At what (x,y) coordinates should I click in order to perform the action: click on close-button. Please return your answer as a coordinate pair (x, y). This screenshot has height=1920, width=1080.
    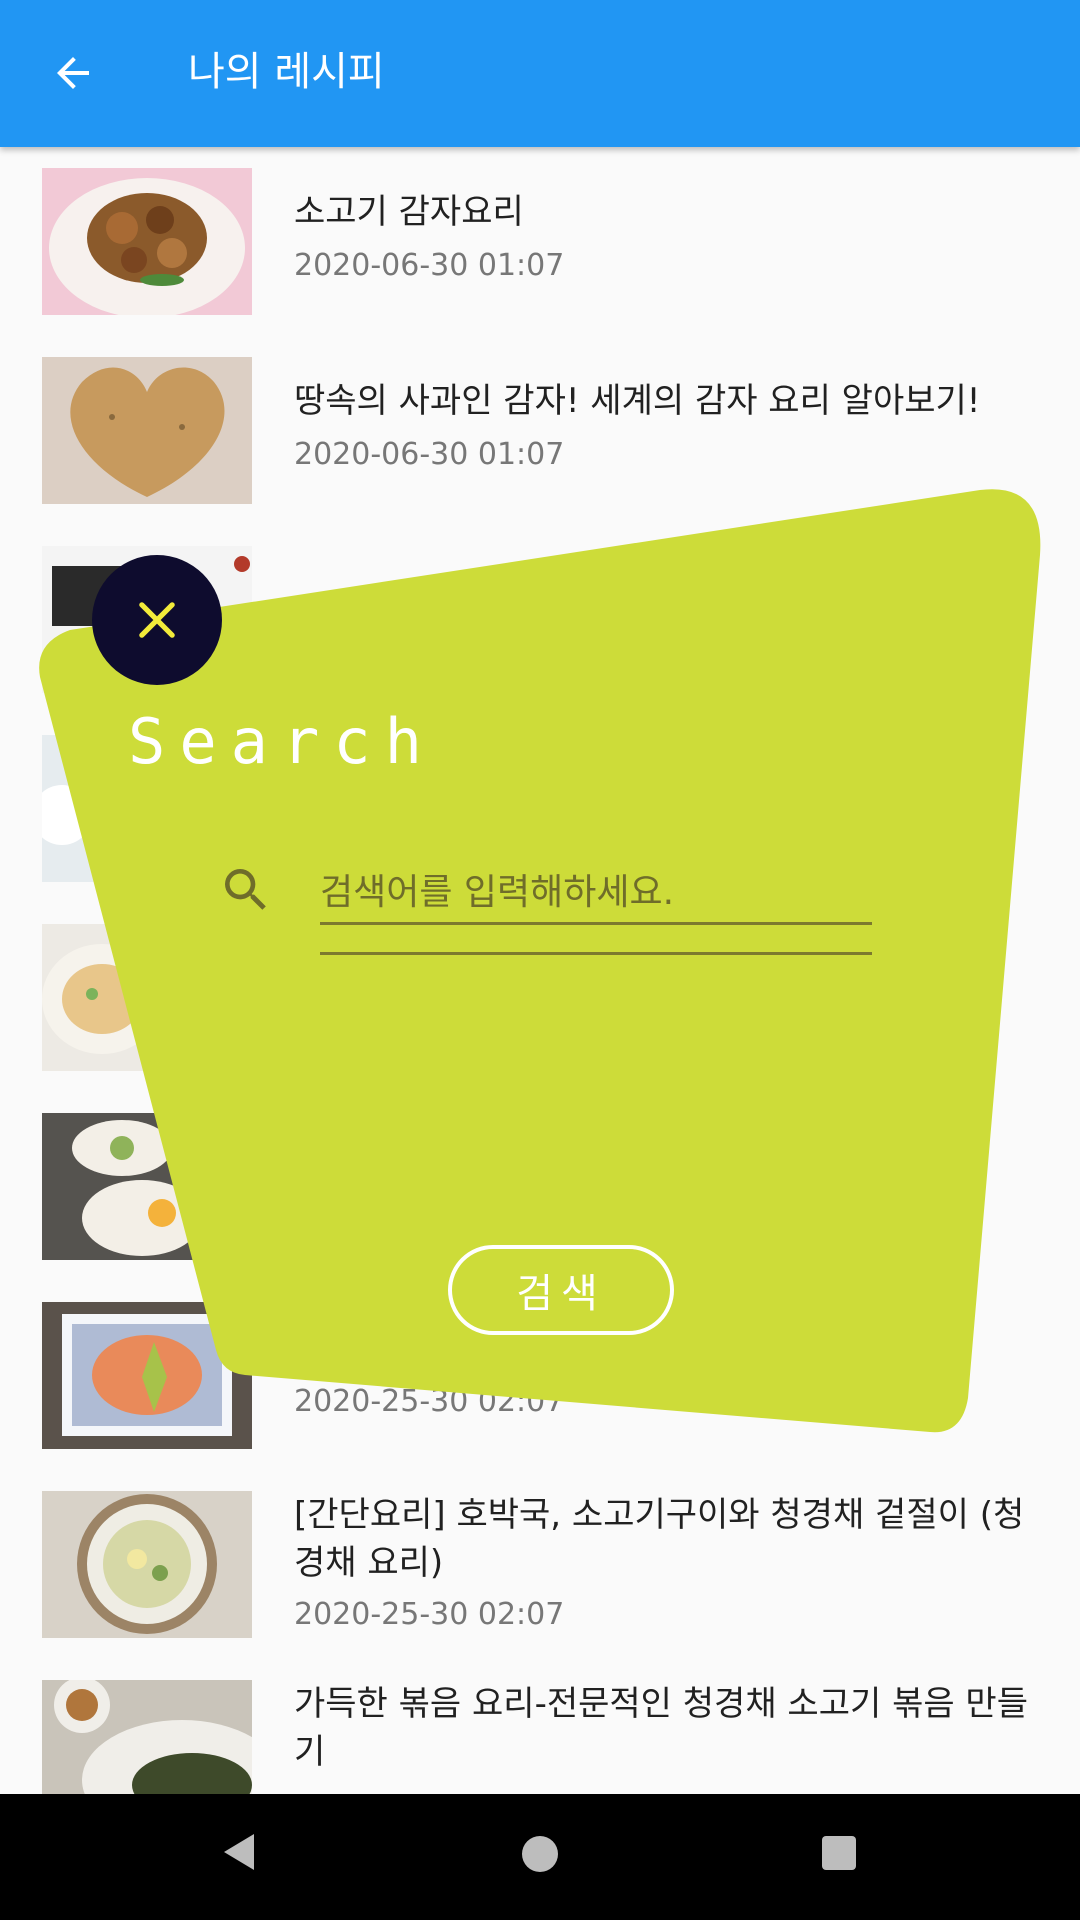
    Looking at the image, I should click on (157, 620).